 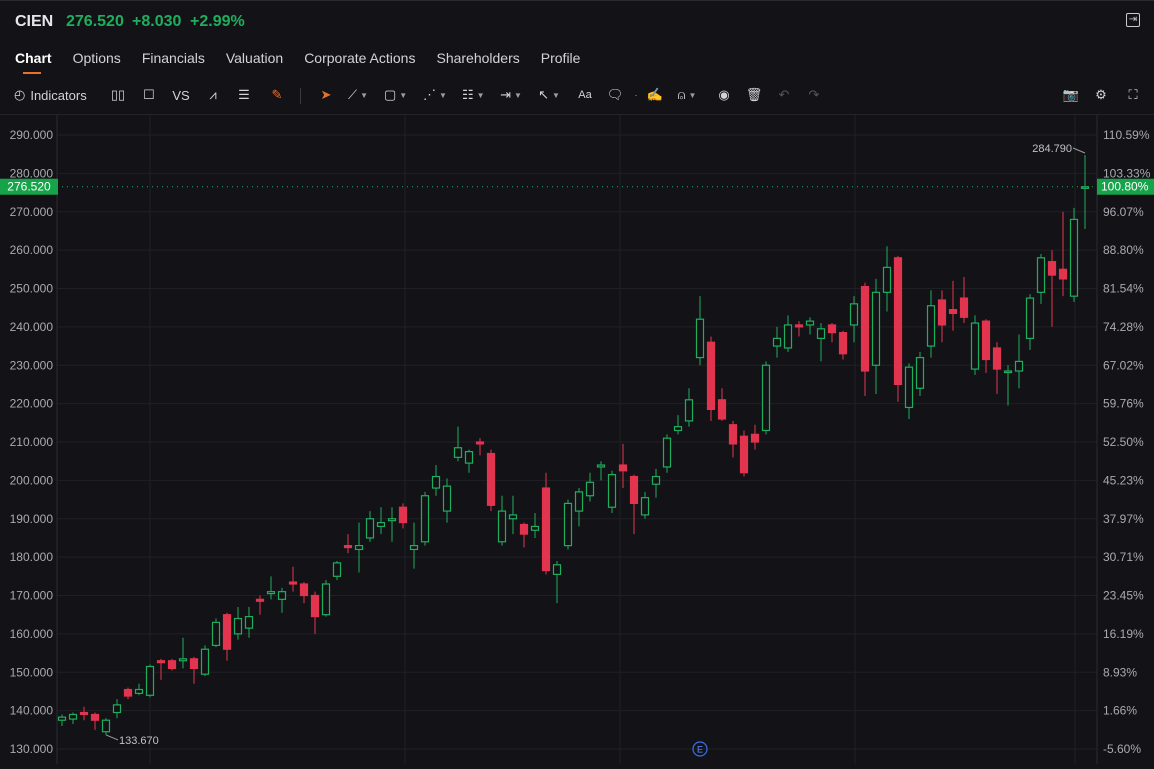 What do you see at coordinates (395, 95) in the screenshot?
I see `shape-tool-icon: ▢ ▼` at bounding box center [395, 95].